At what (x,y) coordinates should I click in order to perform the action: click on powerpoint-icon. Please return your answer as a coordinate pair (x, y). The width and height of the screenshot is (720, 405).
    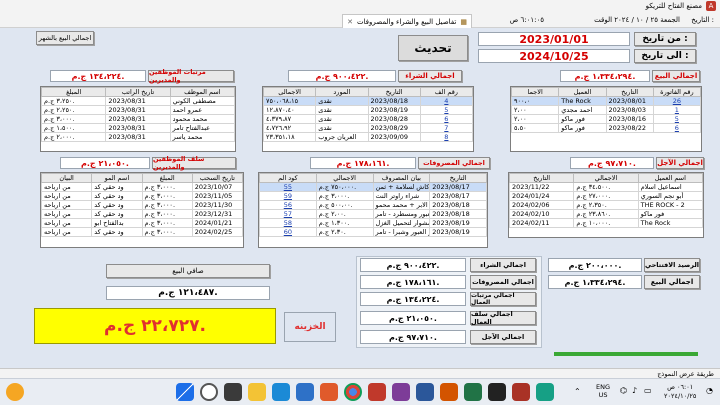
    Looking at the image, I should click on (449, 392).